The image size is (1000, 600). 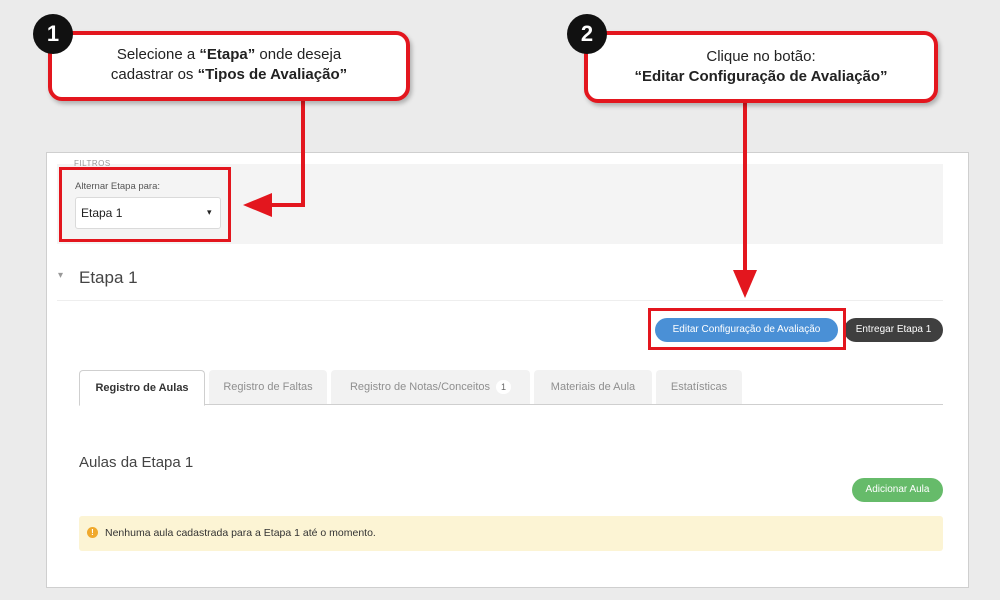 What do you see at coordinates (587, 34) in the screenshot?
I see `step-2-badge: 2` at bounding box center [587, 34].